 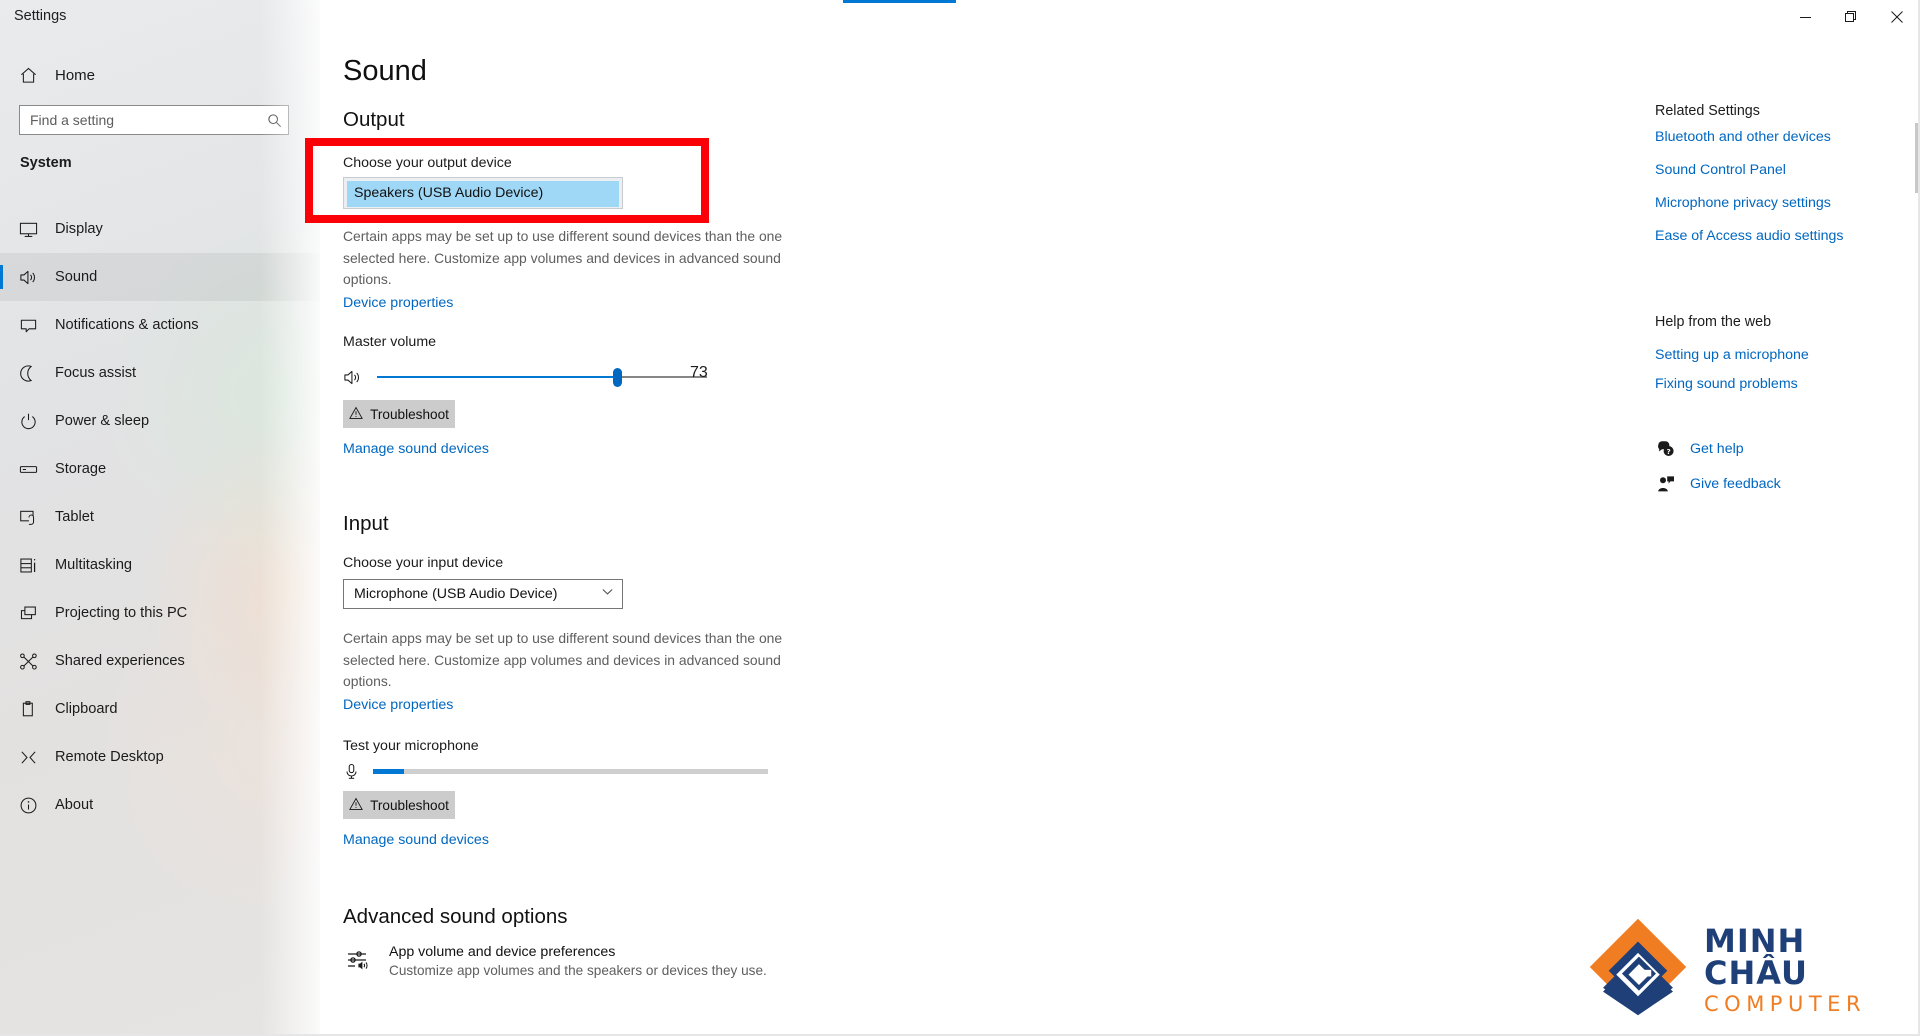 I want to click on sidebar-item-label: Remote Desktop, so click(x=109, y=757).